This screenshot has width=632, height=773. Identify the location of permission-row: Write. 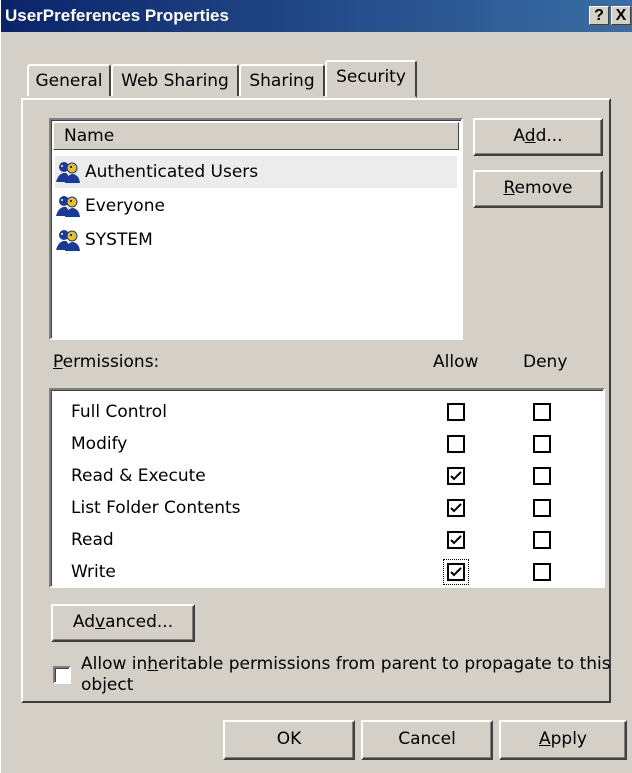
(330, 572).